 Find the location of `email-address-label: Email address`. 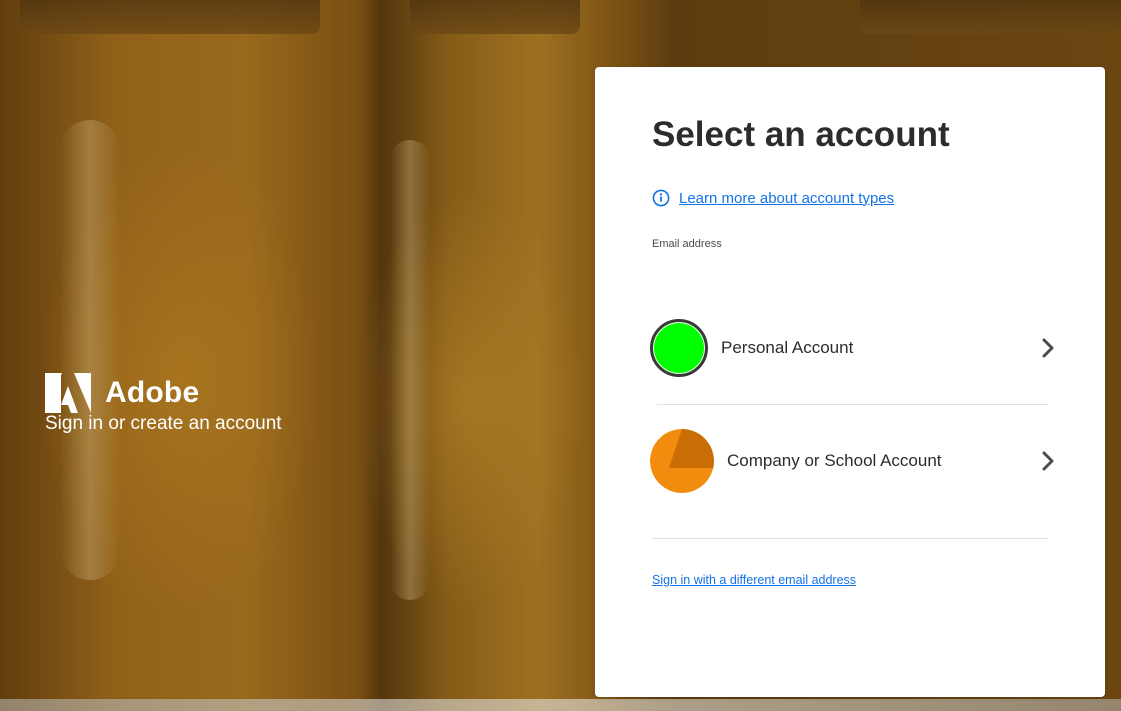

email-address-label: Email address is located at coordinates (687, 244).